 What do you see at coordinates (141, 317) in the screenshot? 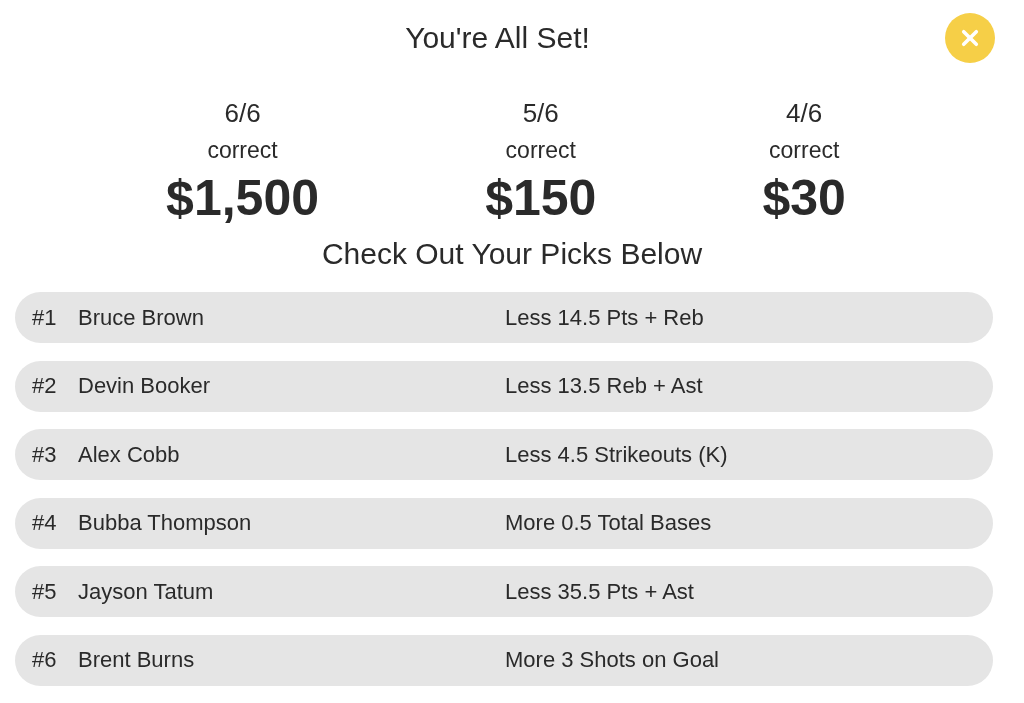
I see `player-name: Bruce Brown` at bounding box center [141, 317].